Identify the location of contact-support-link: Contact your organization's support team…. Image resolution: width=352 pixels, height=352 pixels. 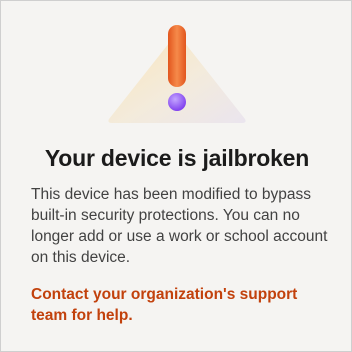
(181, 305).